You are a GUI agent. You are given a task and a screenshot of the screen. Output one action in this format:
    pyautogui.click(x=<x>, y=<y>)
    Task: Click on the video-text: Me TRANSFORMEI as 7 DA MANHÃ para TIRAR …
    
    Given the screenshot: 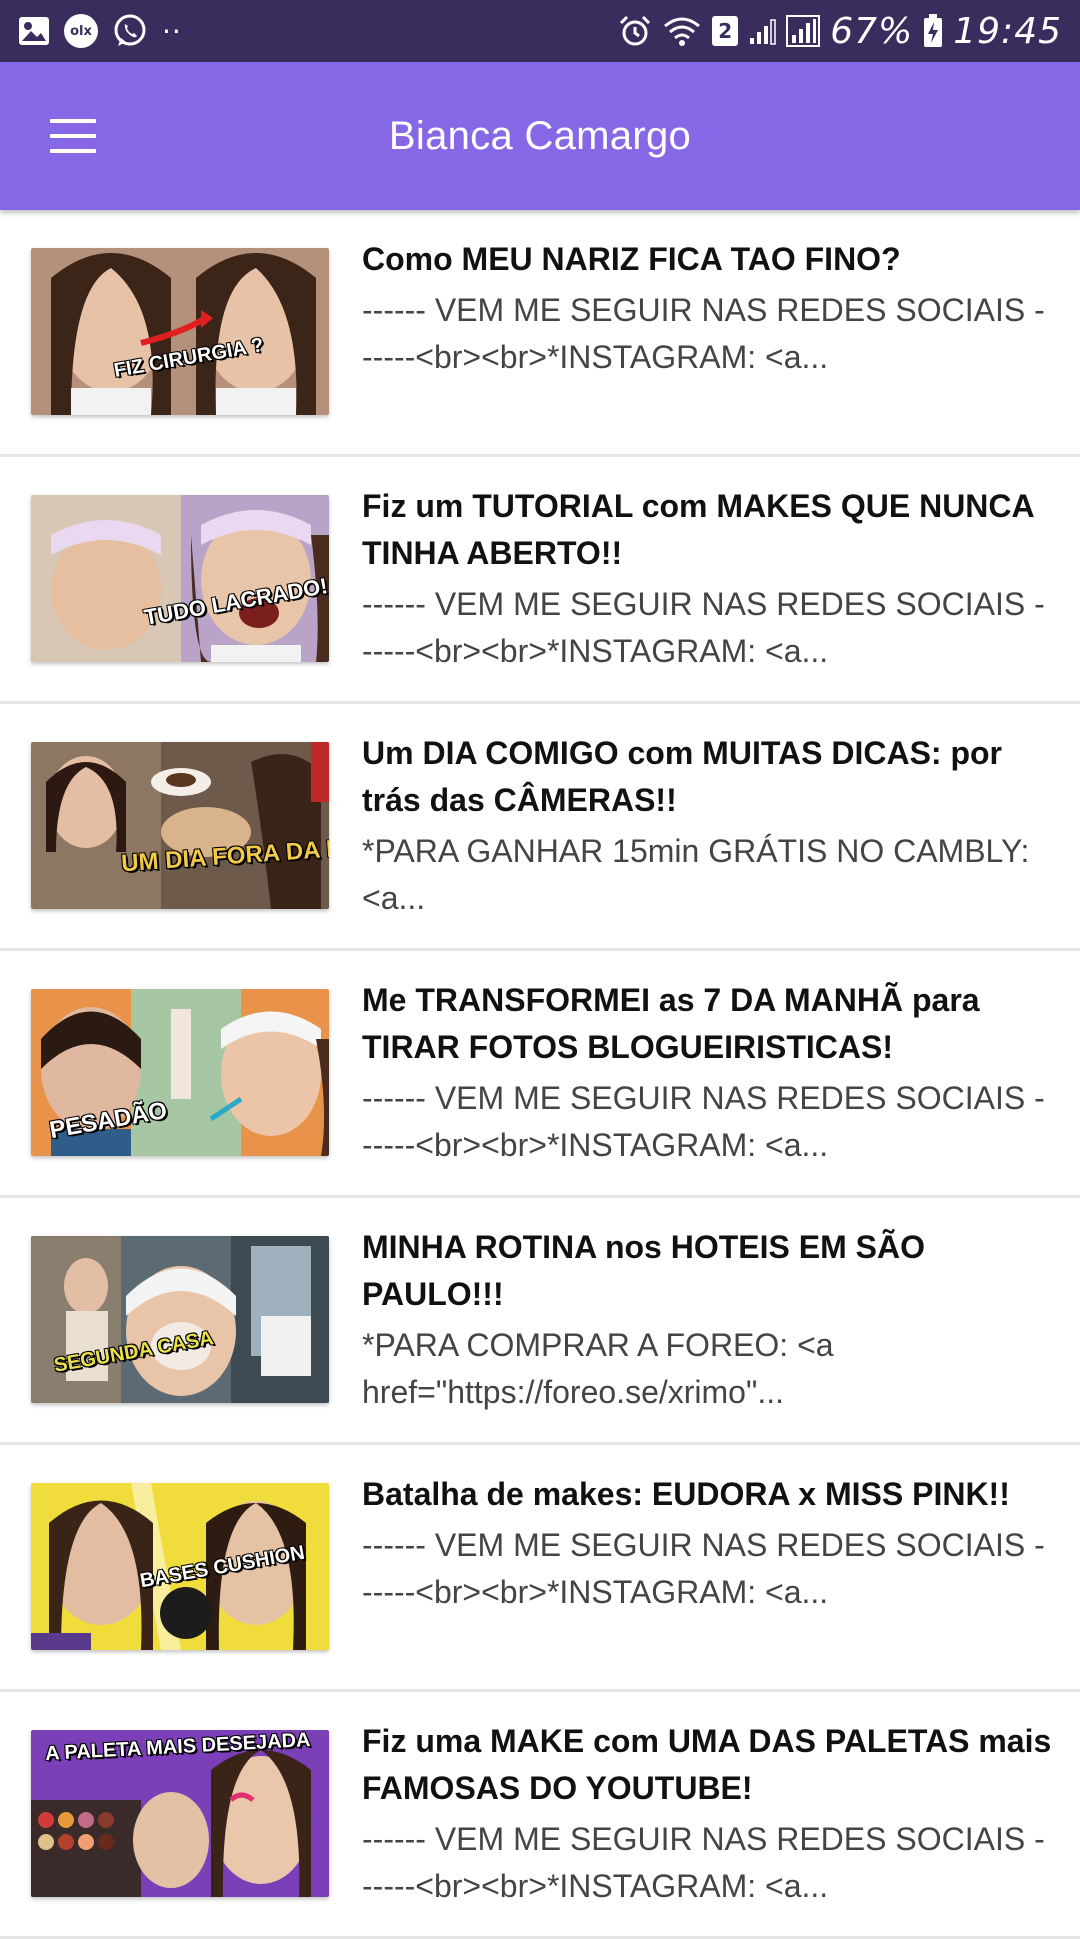 What is the action you would take?
    pyautogui.click(x=707, y=1073)
    